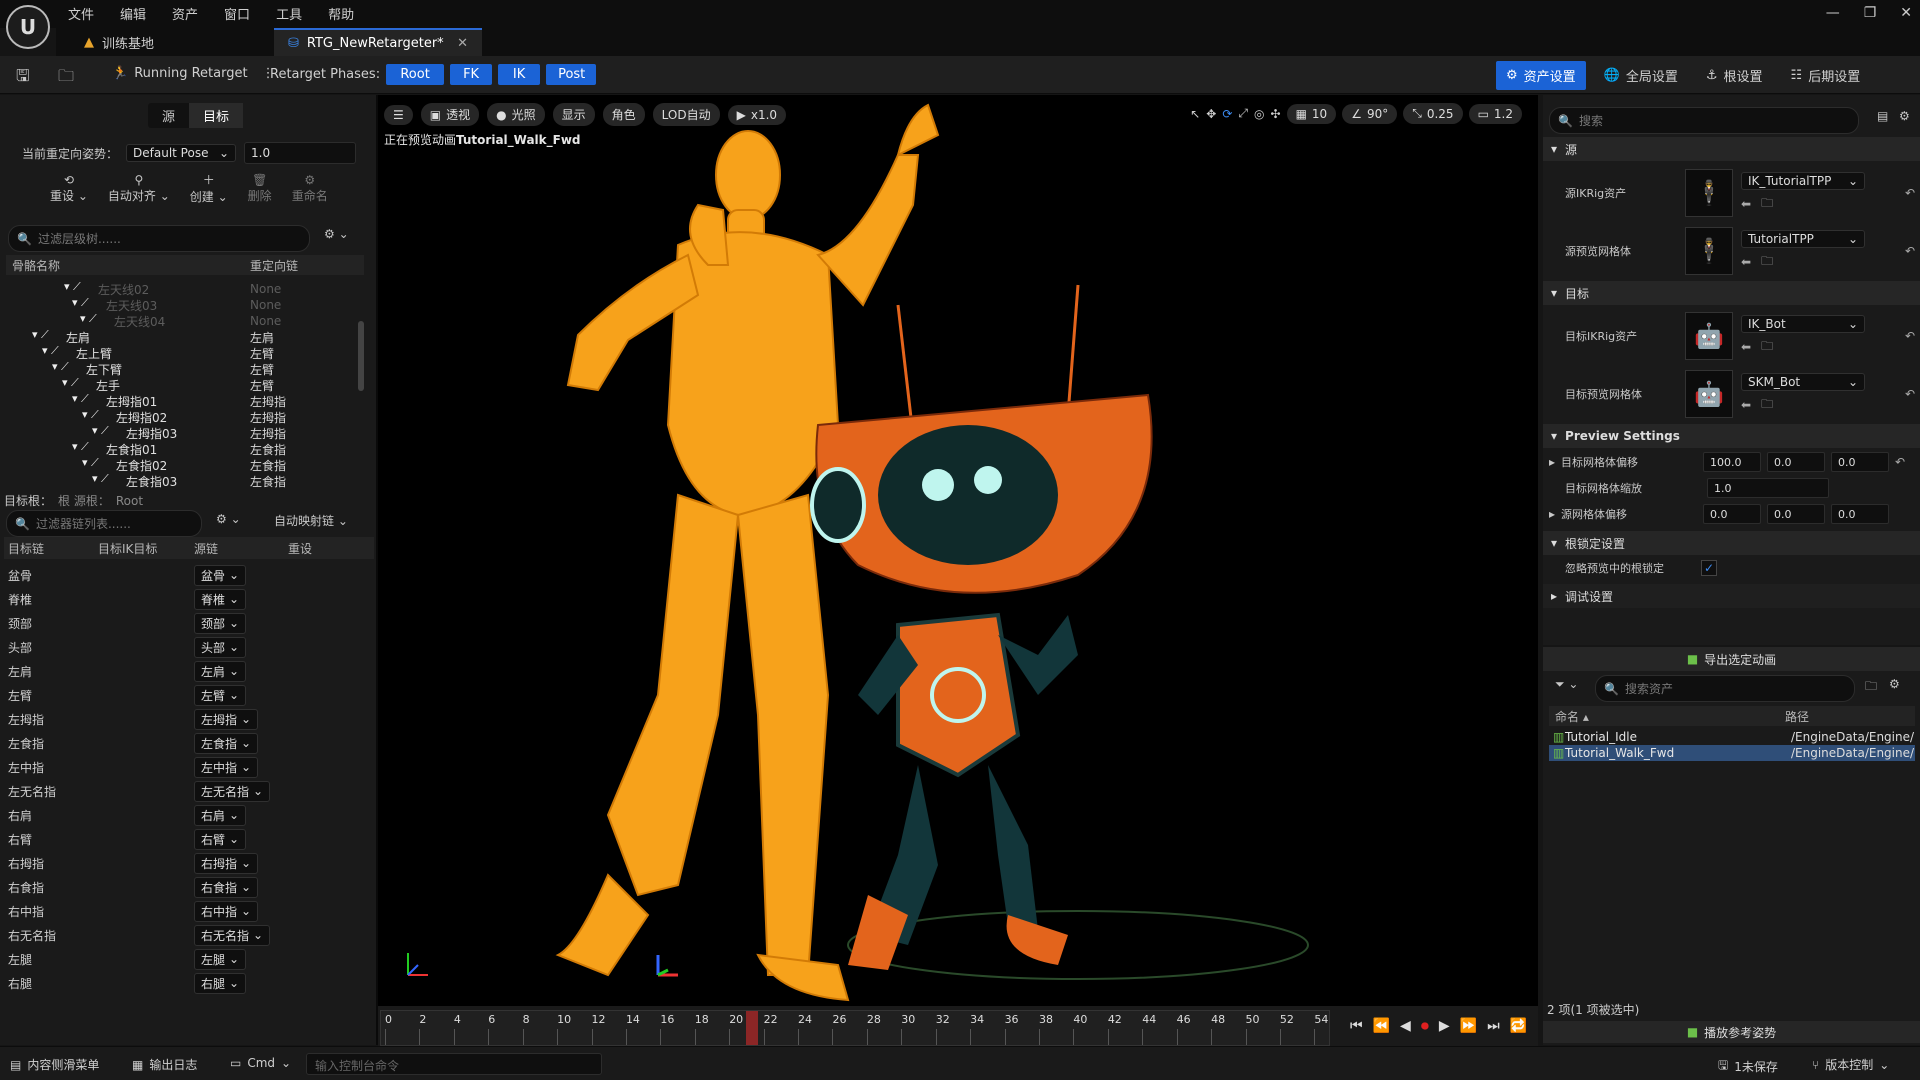 This screenshot has width=1920, height=1080. What do you see at coordinates (183, 416) in the screenshot?
I see `tree-row: ▾ ⟋ 左拇指02 左拇指` at bounding box center [183, 416].